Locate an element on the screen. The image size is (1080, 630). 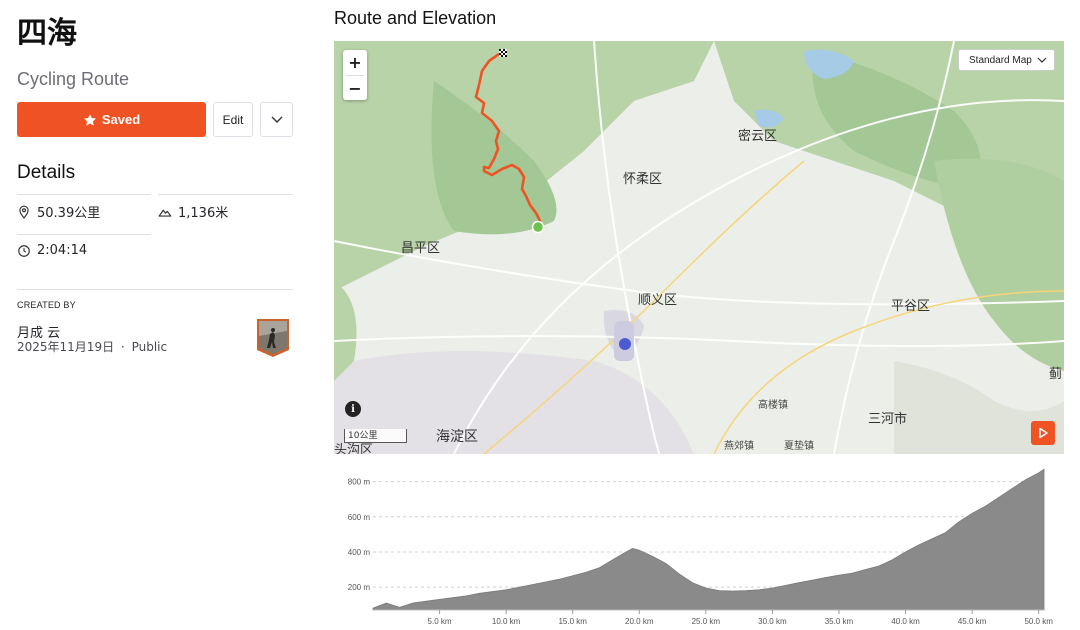
x-tick-label: 10.0 km is located at coordinates (506, 621).